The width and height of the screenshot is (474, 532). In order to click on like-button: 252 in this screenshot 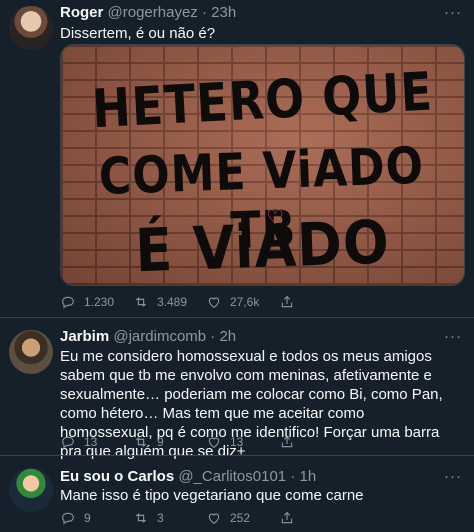, I will do `click(242, 518)`.